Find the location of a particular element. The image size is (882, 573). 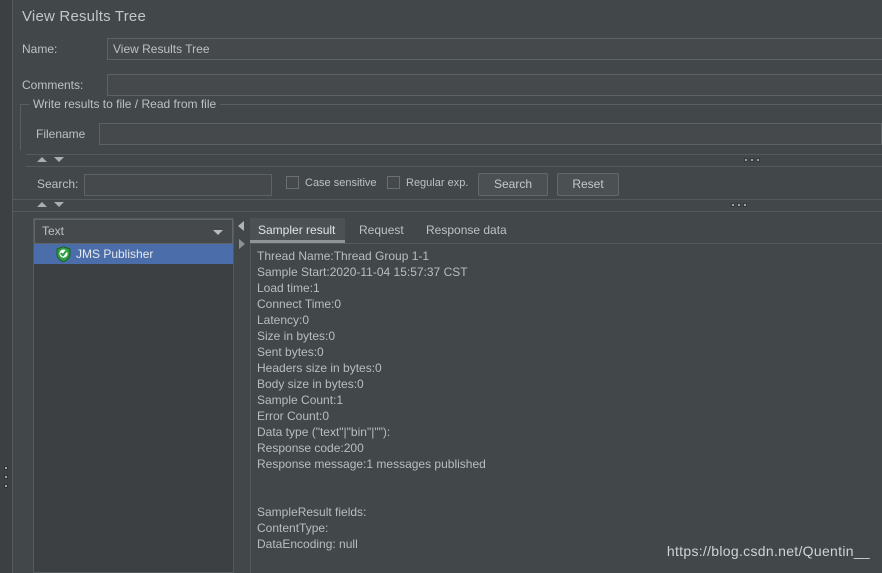

result-line: Thread Name:Thread Group 1-1 is located at coordinates (343, 256).